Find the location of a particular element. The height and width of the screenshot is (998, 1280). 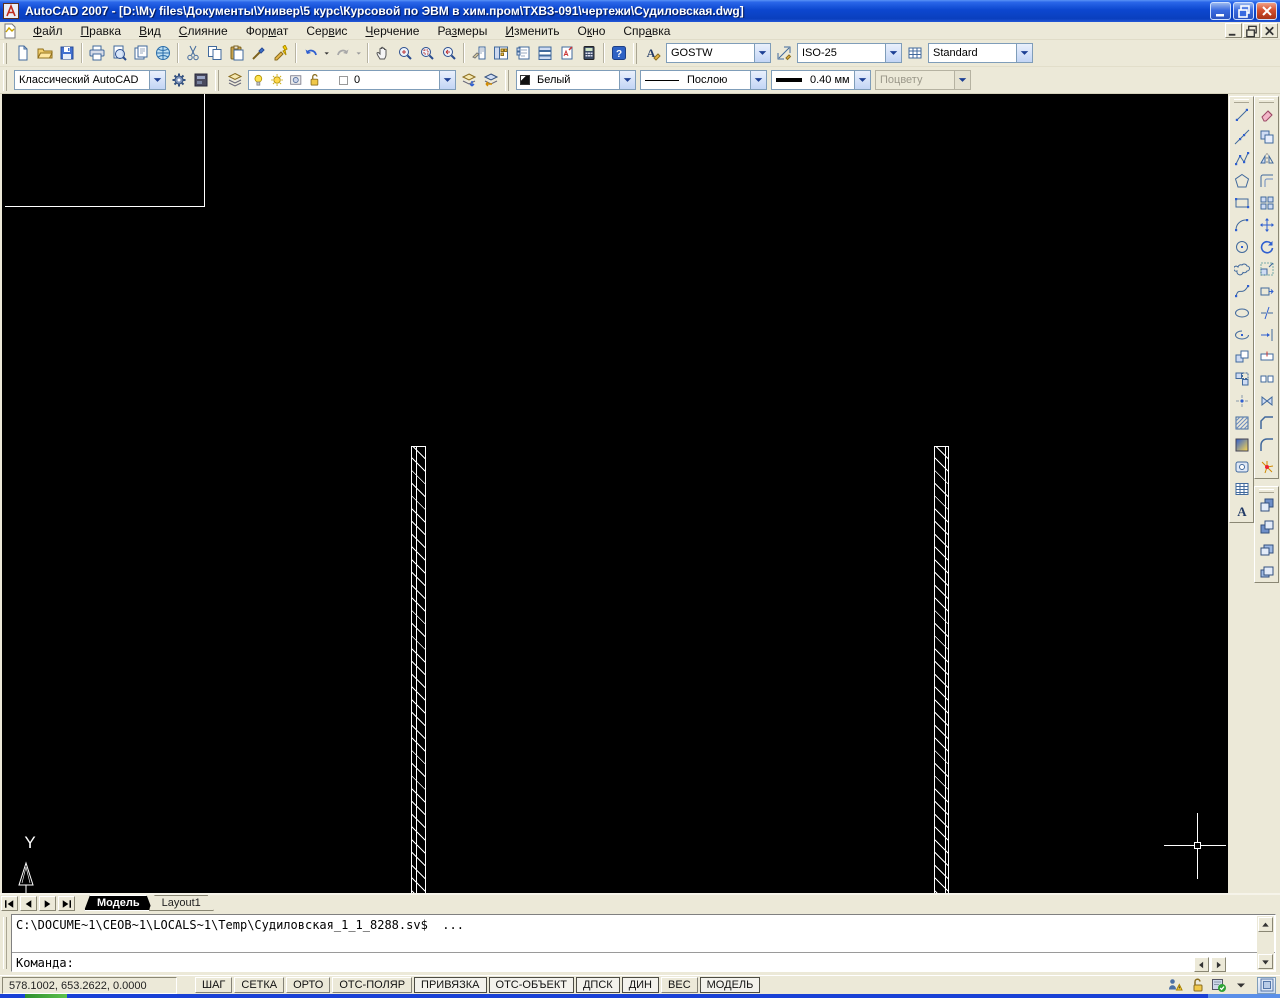

menu-правка: Правка is located at coordinates (101, 31).